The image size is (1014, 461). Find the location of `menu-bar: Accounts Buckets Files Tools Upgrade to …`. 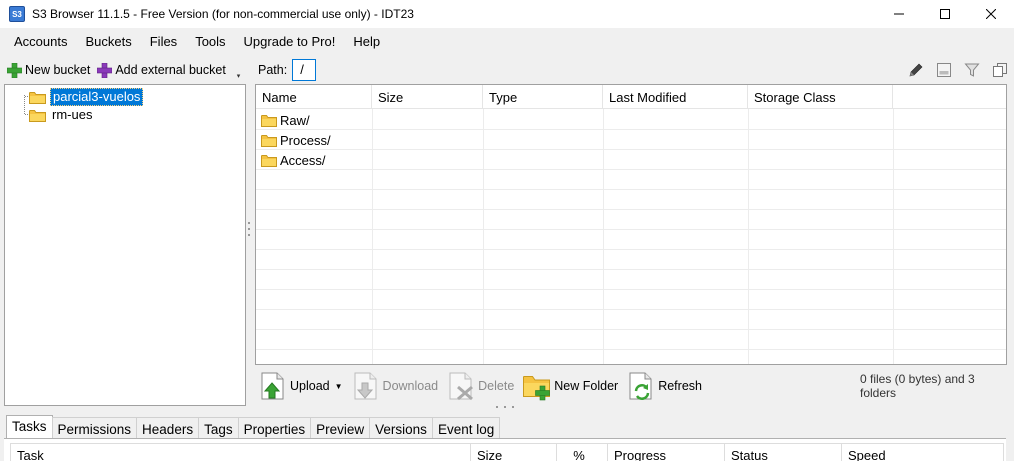

menu-bar: Accounts Buckets Files Tools Upgrade to … is located at coordinates (507, 42).